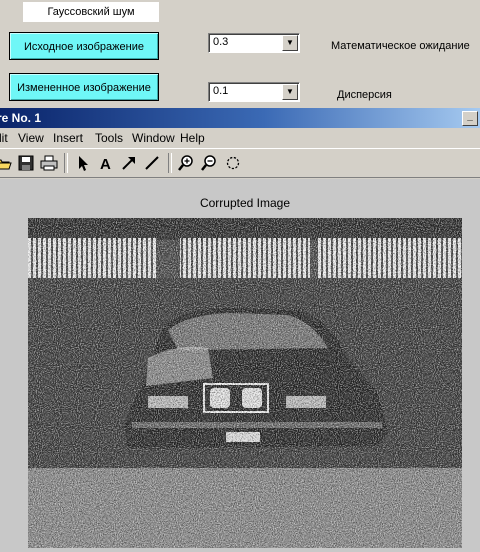 The height and width of the screenshot is (552, 480). What do you see at coordinates (245, 203) in the screenshot?
I see `plot-title: Corrupted Image` at bounding box center [245, 203].